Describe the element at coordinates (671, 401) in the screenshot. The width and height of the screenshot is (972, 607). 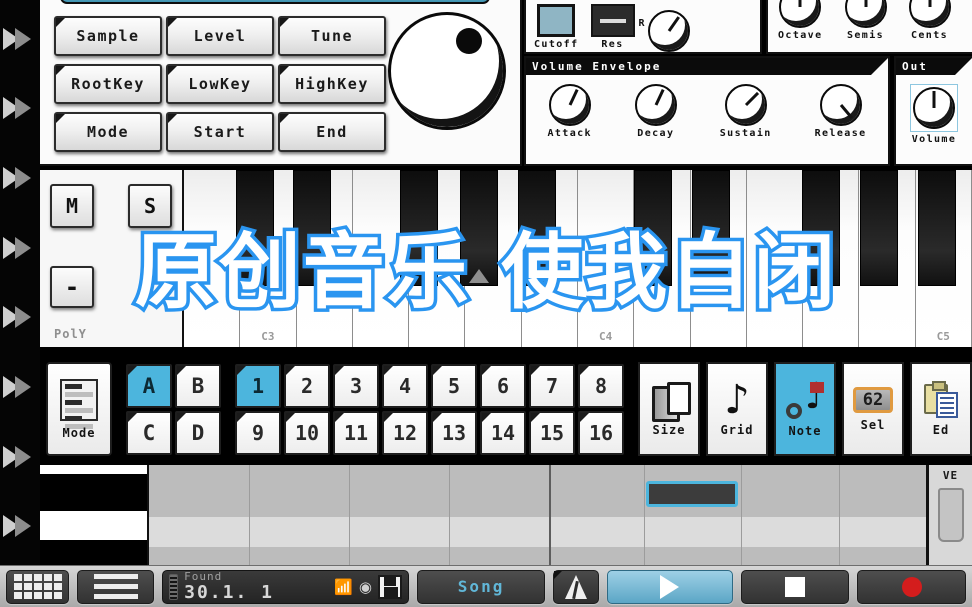
I see `copy-icon` at that location.